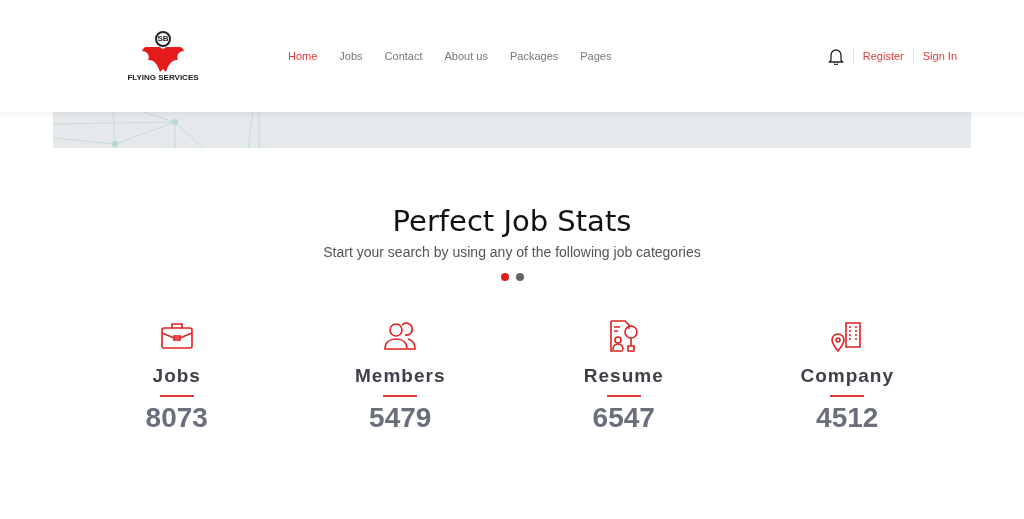 The width and height of the screenshot is (1024, 519). What do you see at coordinates (534, 56) in the screenshot?
I see `nav-link: Packages` at bounding box center [534, 56].